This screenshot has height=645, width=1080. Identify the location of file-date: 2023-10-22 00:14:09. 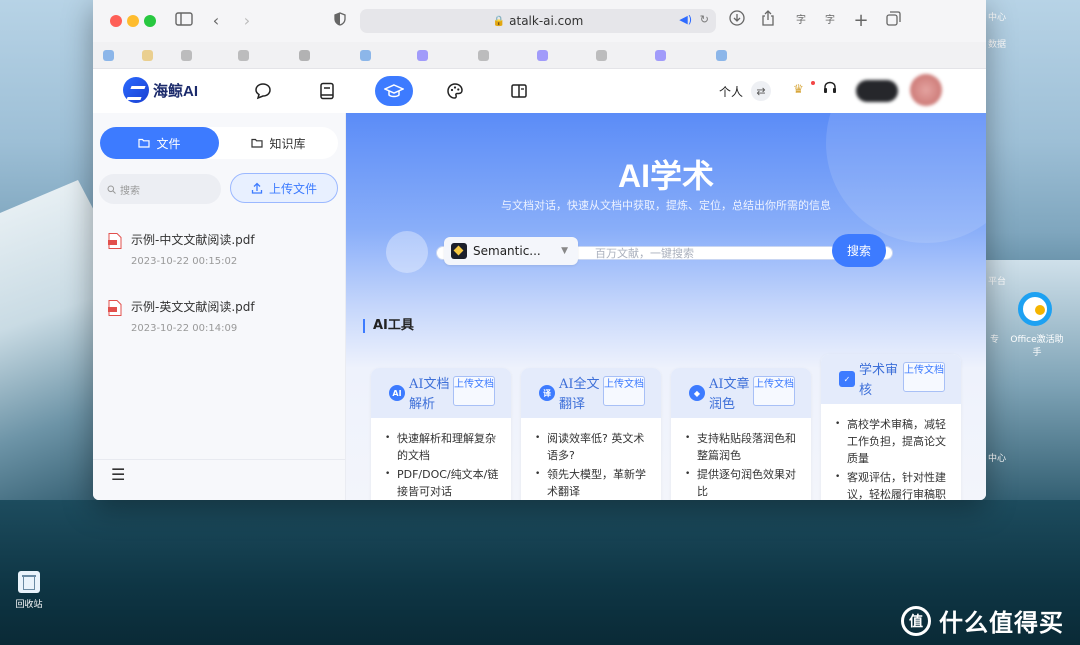
(184, 328).